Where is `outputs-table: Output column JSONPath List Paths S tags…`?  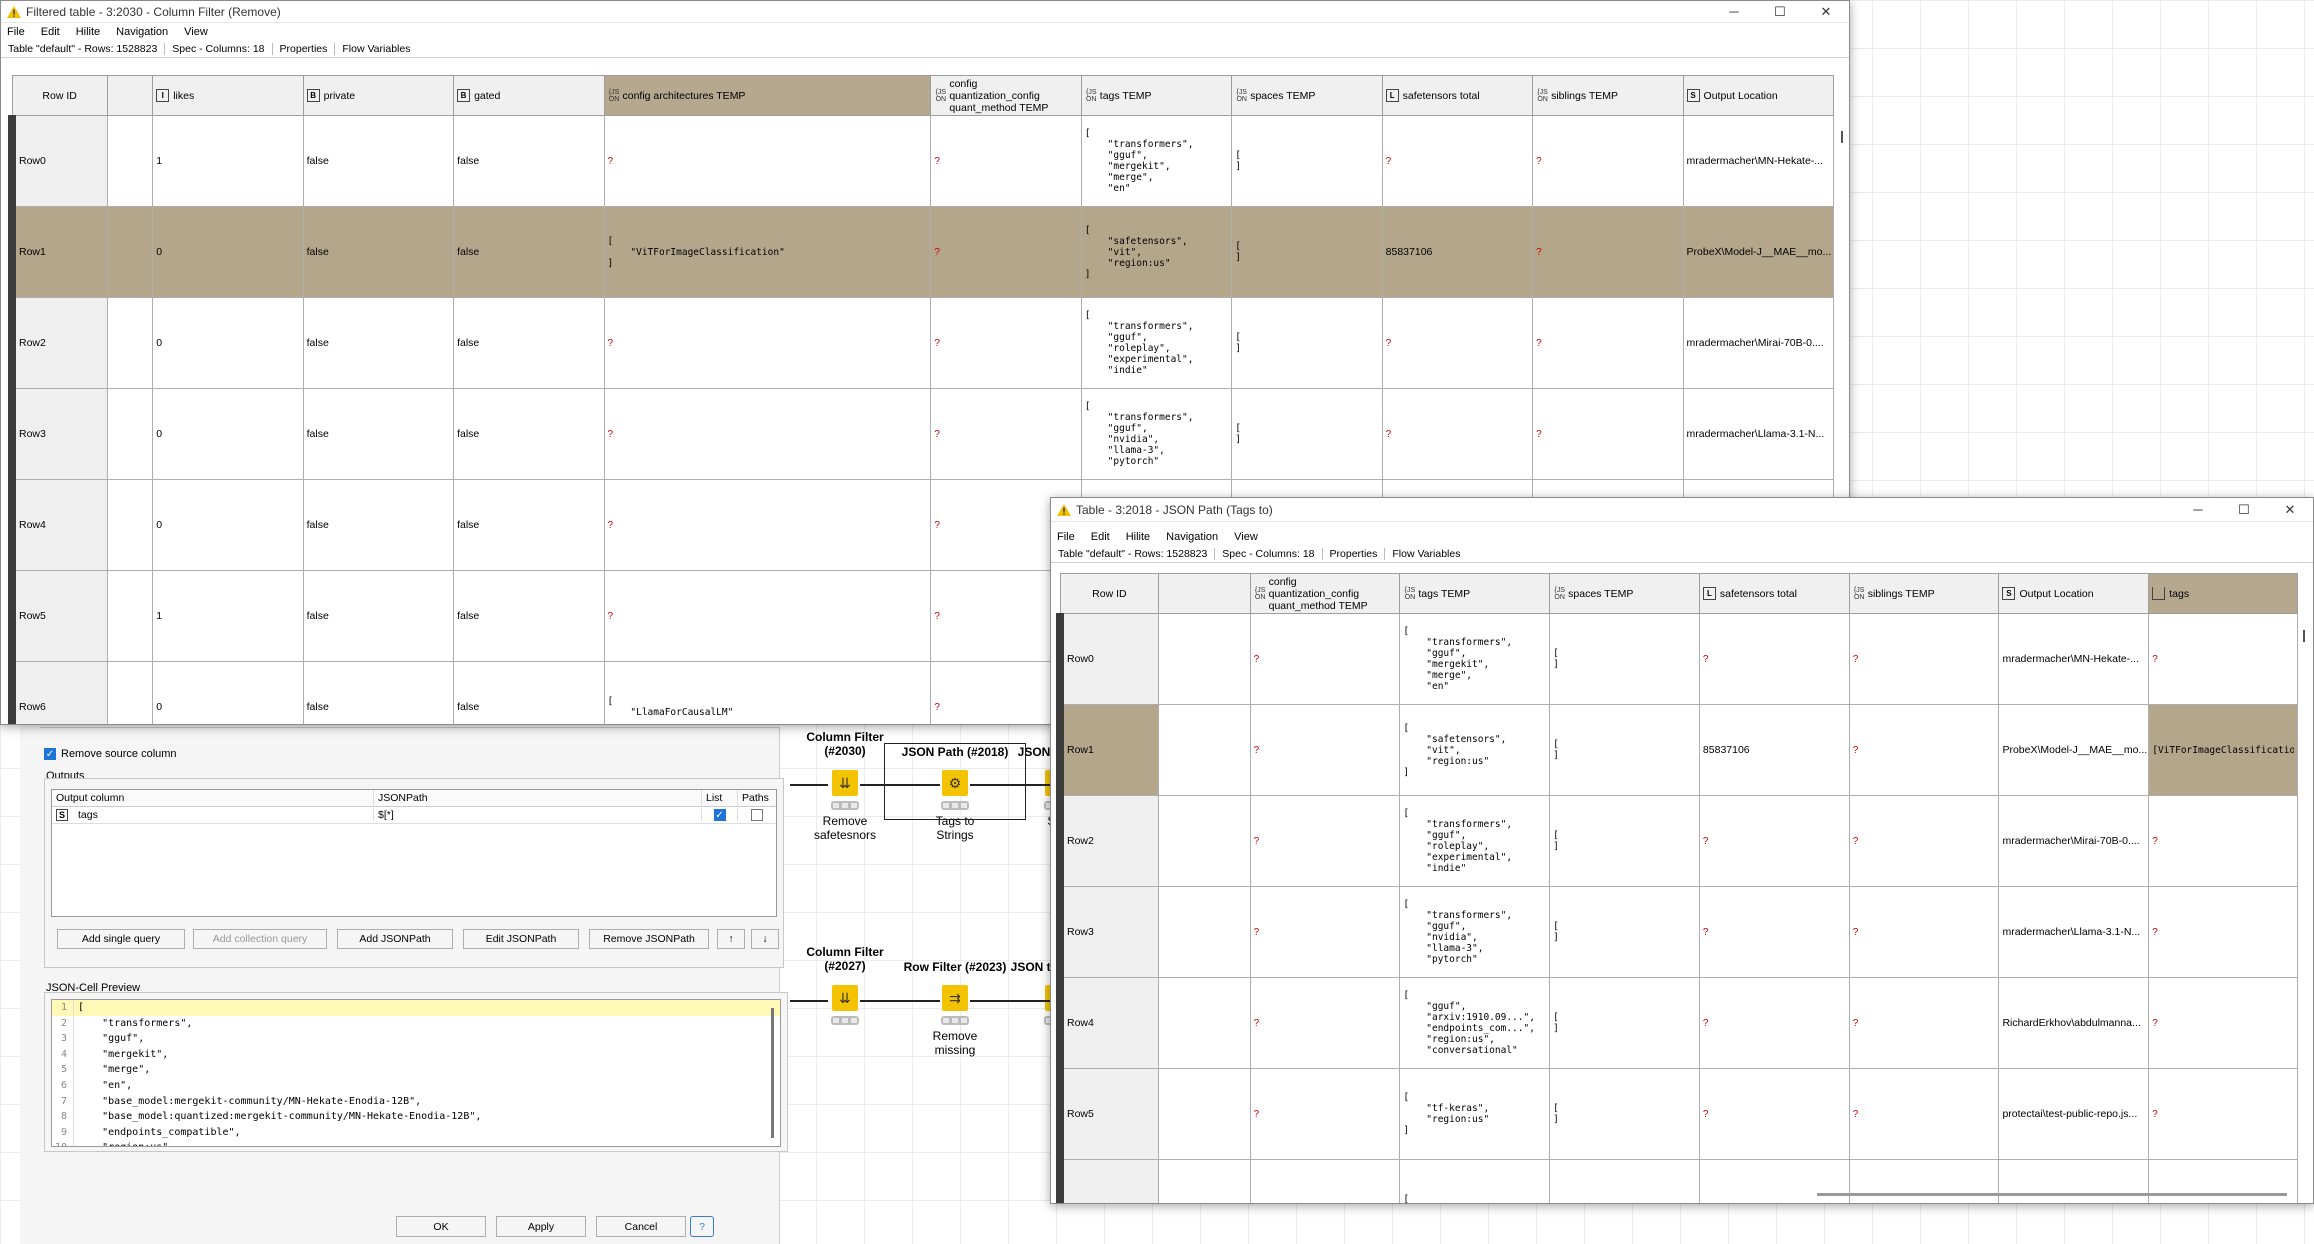 outputs-table: Output column JSONPath List Paths S tags… is located at coordinates (414, 853).